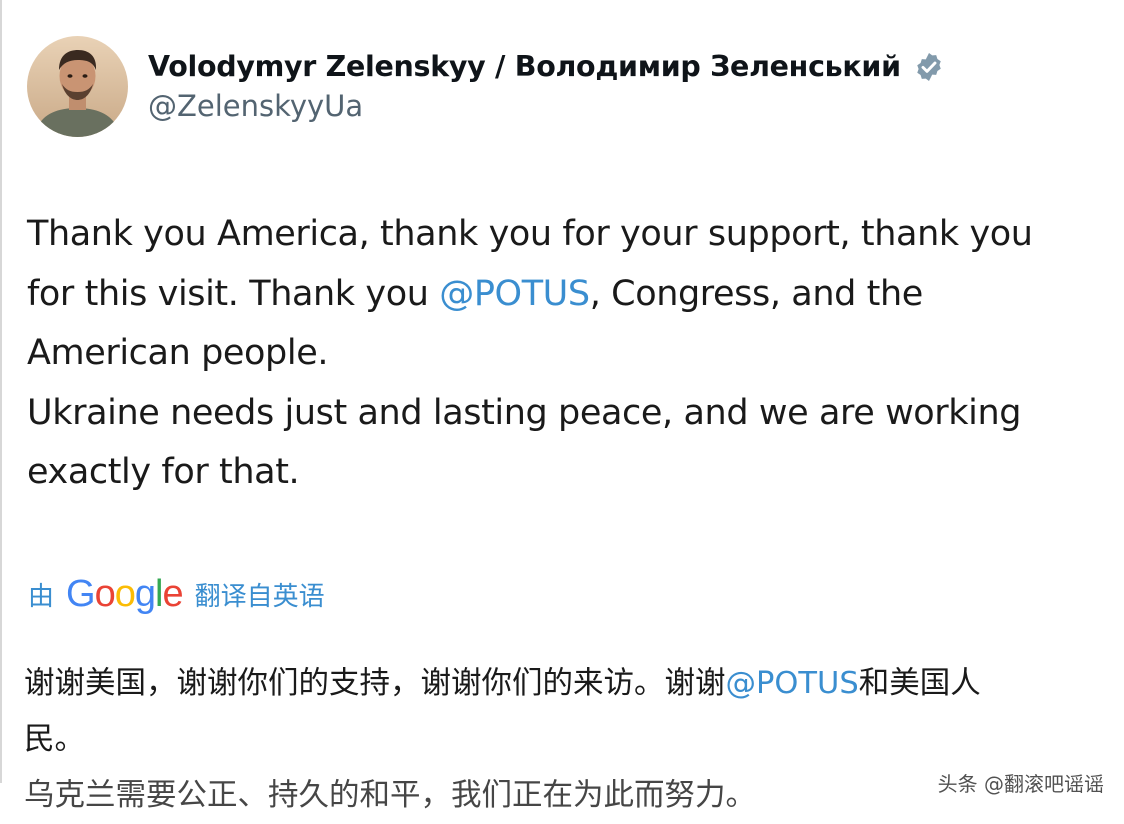 This screenshot has height=824, width=1124. I want to click on translated-line: 谢谢美国，谢谢你们的支持，谢谢你们的来访。谢谢@POTUS和美国人, so click(569, 684).